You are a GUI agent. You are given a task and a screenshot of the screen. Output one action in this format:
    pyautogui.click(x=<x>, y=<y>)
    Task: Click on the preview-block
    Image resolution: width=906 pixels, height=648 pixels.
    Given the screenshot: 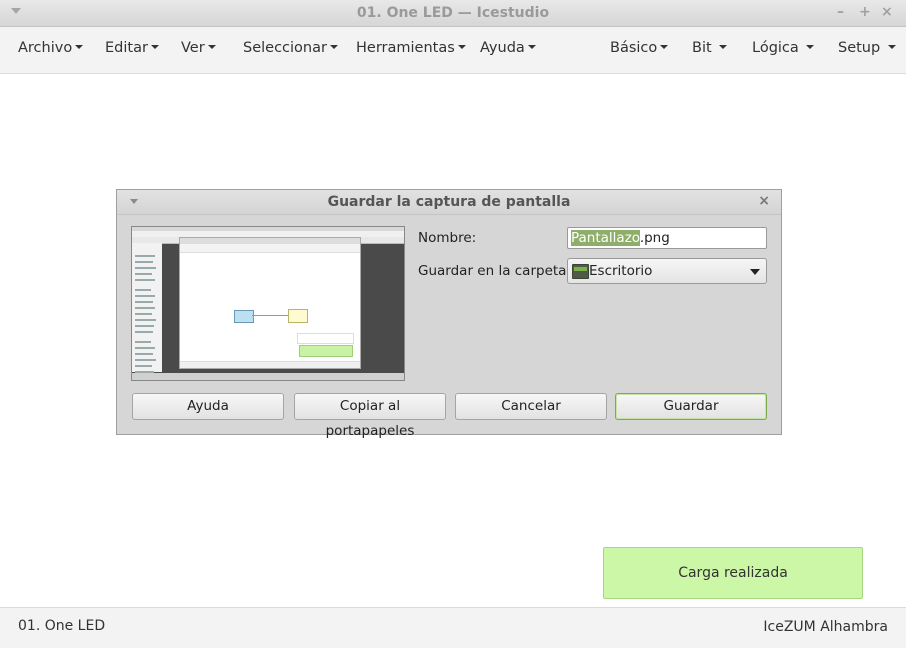 What is the action you would take?
    pyautogui.click(x=244, y=316)
    